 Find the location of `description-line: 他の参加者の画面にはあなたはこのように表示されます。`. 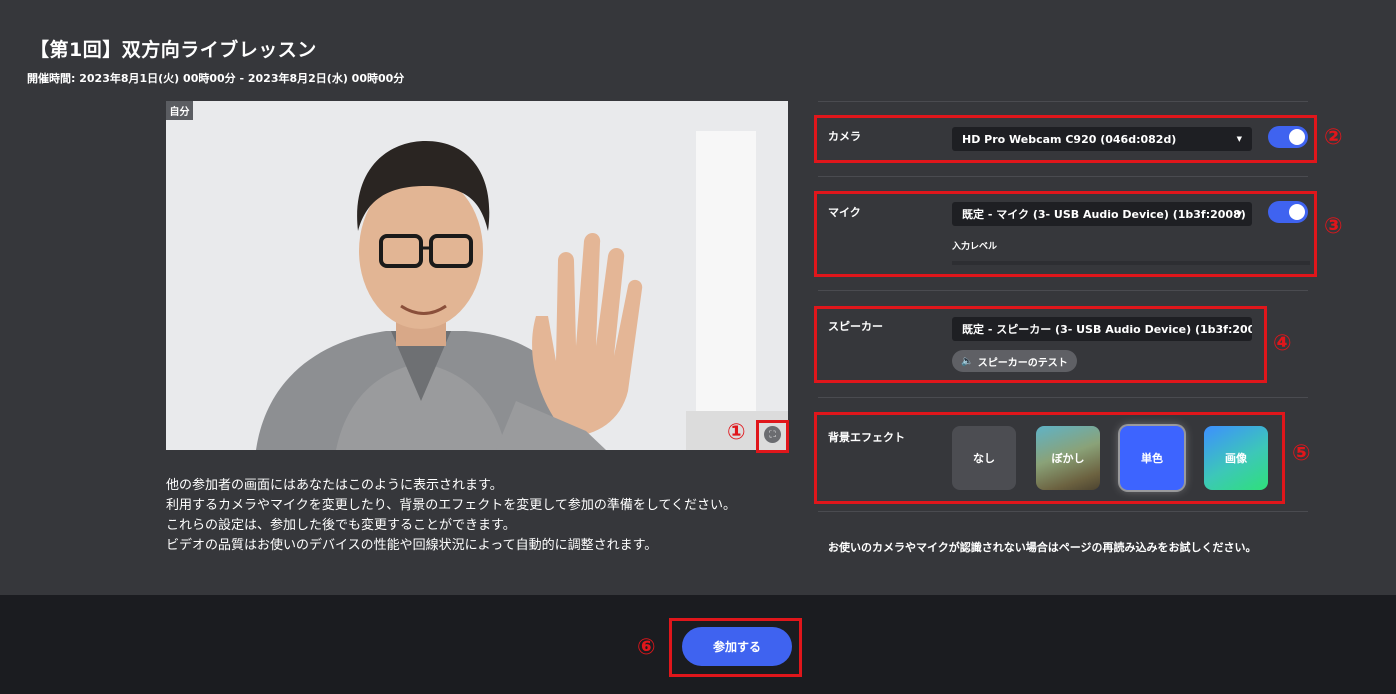

description-line: 他の参加者の画面にはあなたはこのように表示されます。 is located at coordinates (334, 485).